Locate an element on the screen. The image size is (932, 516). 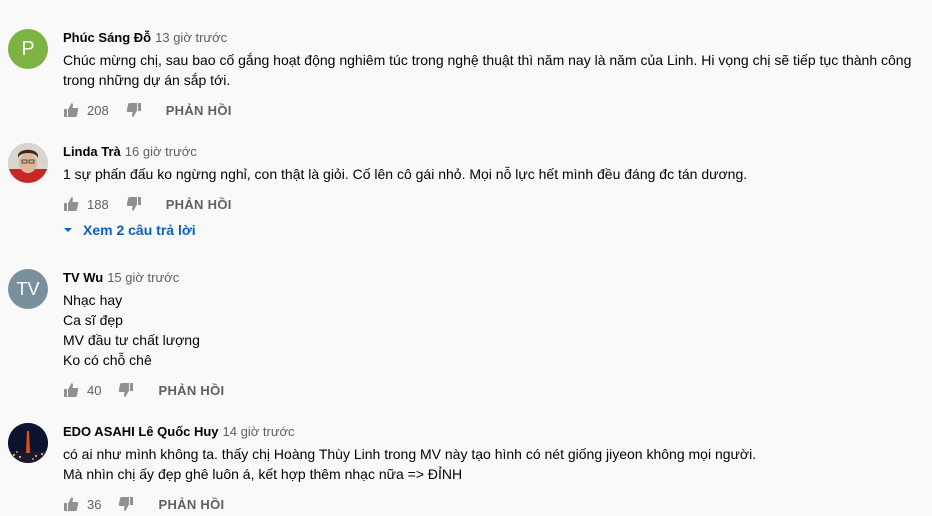
view-replies-button: Xem 2 câu trả lời is located at coordinates (129, 230).